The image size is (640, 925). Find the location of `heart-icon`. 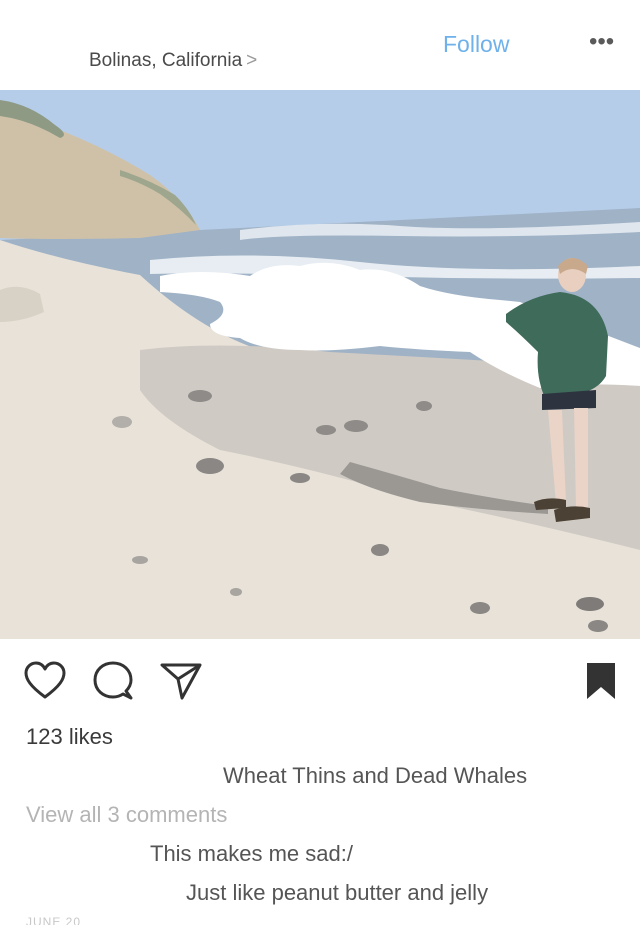

heart-icon is located at coordinates (45, 681).